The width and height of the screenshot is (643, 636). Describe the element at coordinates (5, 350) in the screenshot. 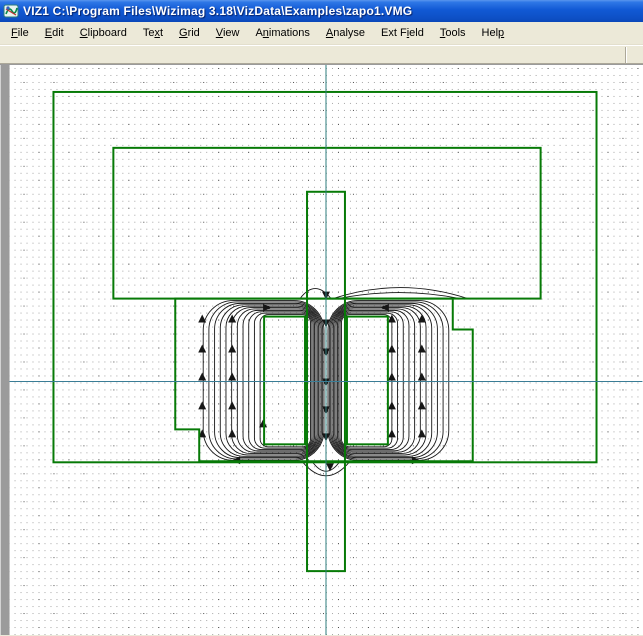

I see `canvas-left-margin` at that location.